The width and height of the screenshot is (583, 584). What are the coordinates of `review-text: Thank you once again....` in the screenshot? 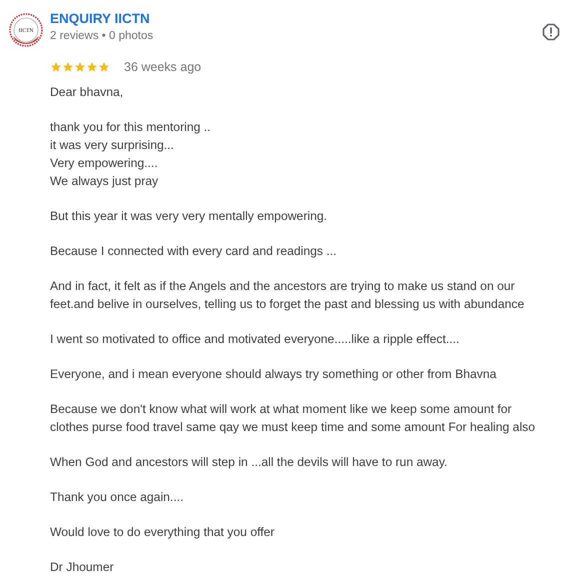 It's located at (117, 497).